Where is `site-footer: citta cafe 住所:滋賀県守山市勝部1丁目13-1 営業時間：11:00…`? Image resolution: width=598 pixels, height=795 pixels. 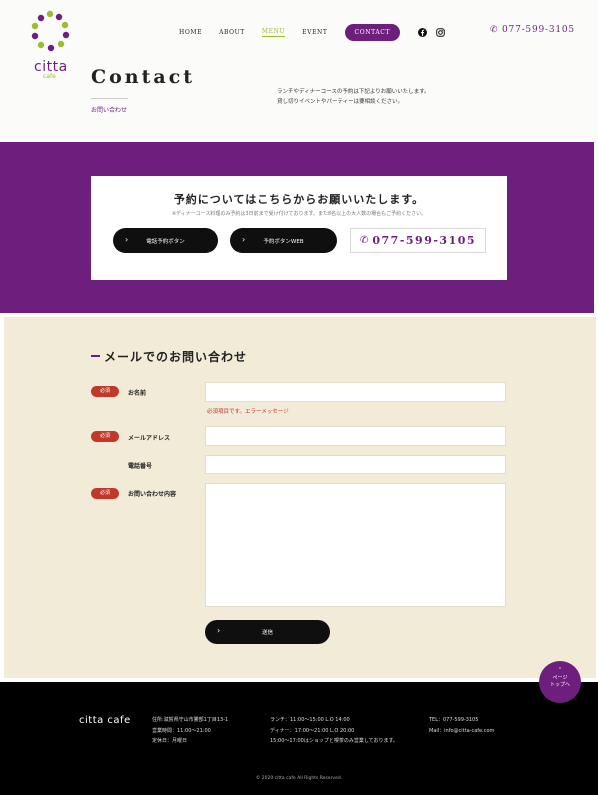 site-footer: citta cafe 住所:滋賀県守山市勝部1丁目13-1 営業時間：11:00… is located at coordinates (299, 738).